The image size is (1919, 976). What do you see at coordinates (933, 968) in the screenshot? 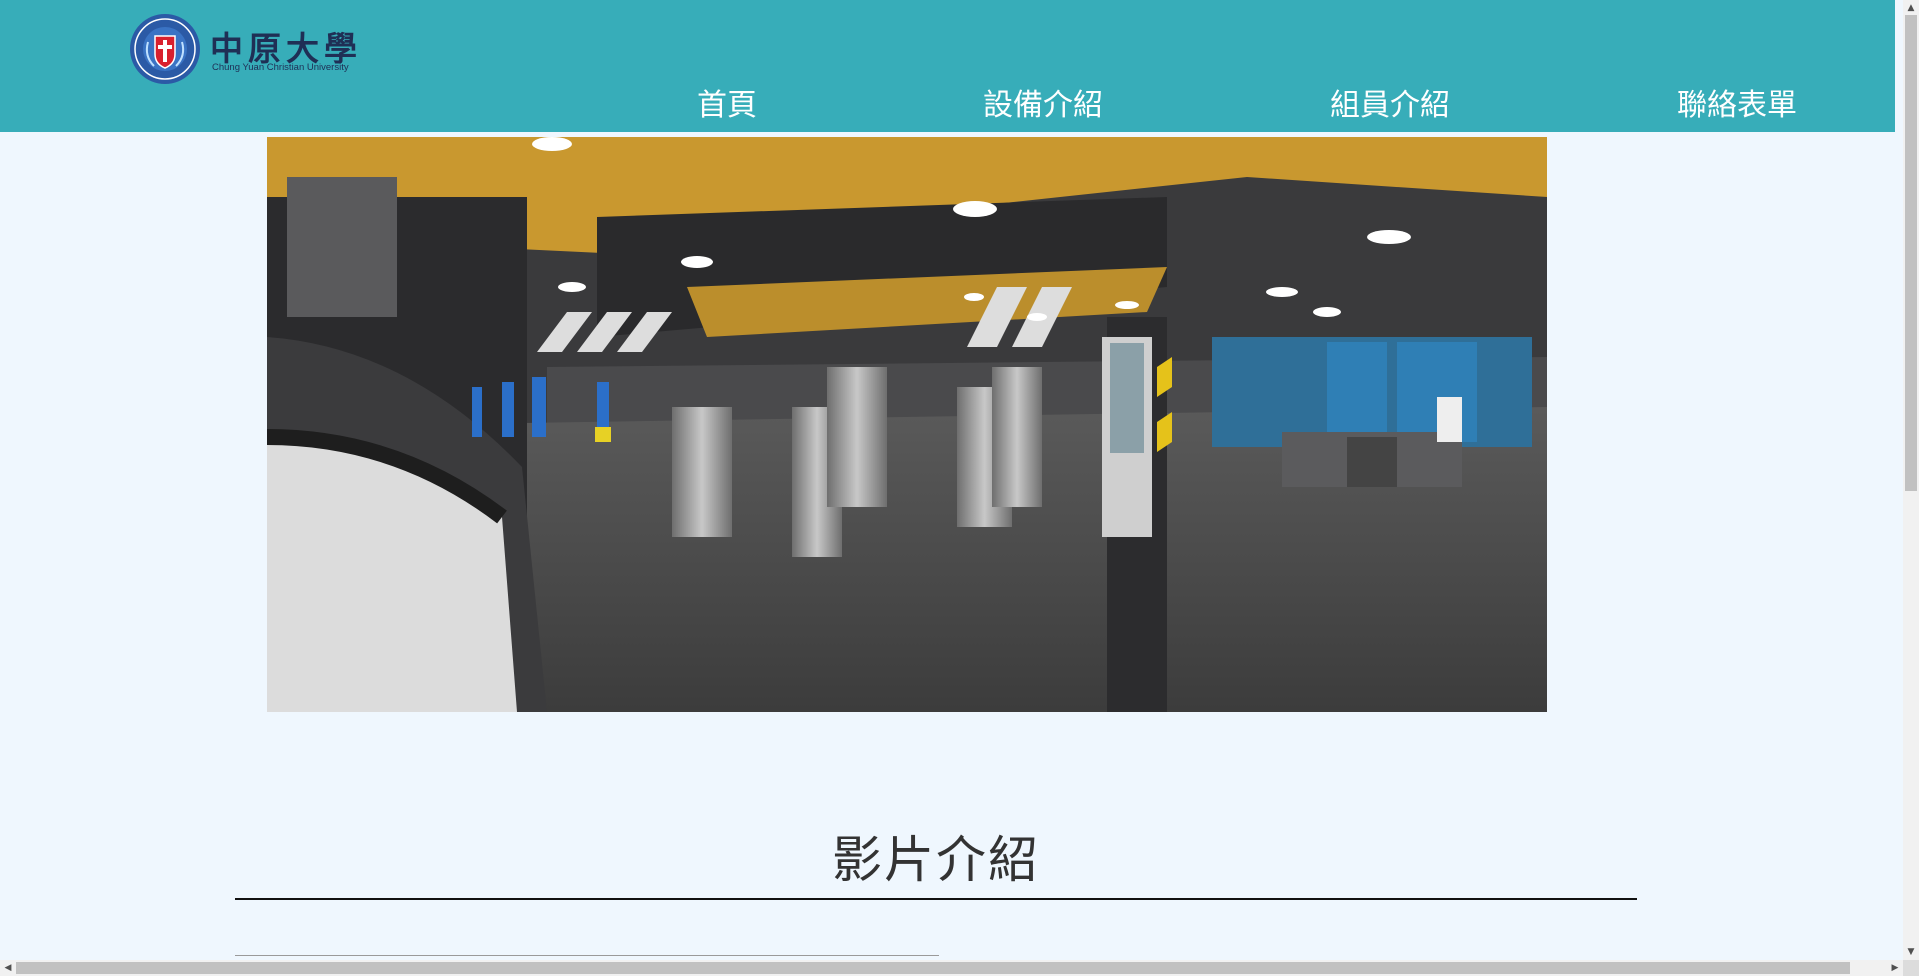
I see `horizontal-scroll-thumb` at bounding box center [933, 968].